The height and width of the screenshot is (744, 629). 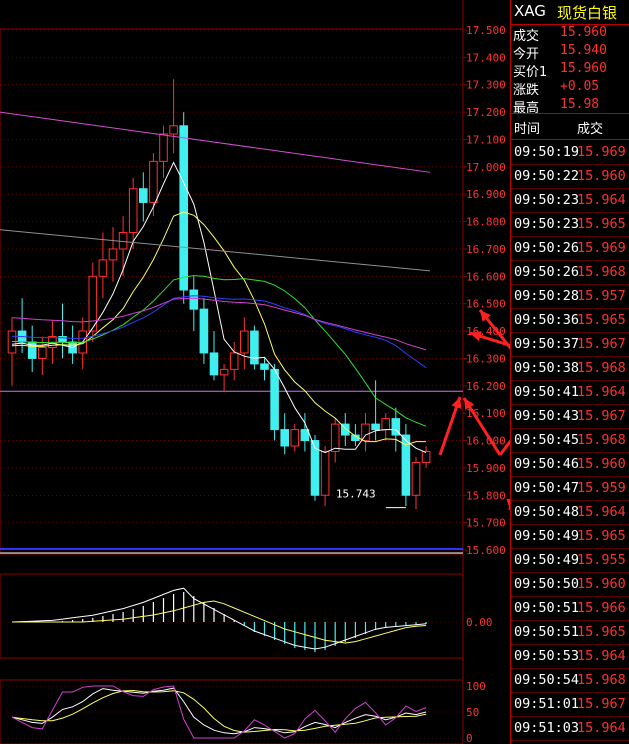 What do you see at coordinates (486, 304) in the screenshot?
I see `y-tick-label: 16.500` at bounding box center [486, 304].